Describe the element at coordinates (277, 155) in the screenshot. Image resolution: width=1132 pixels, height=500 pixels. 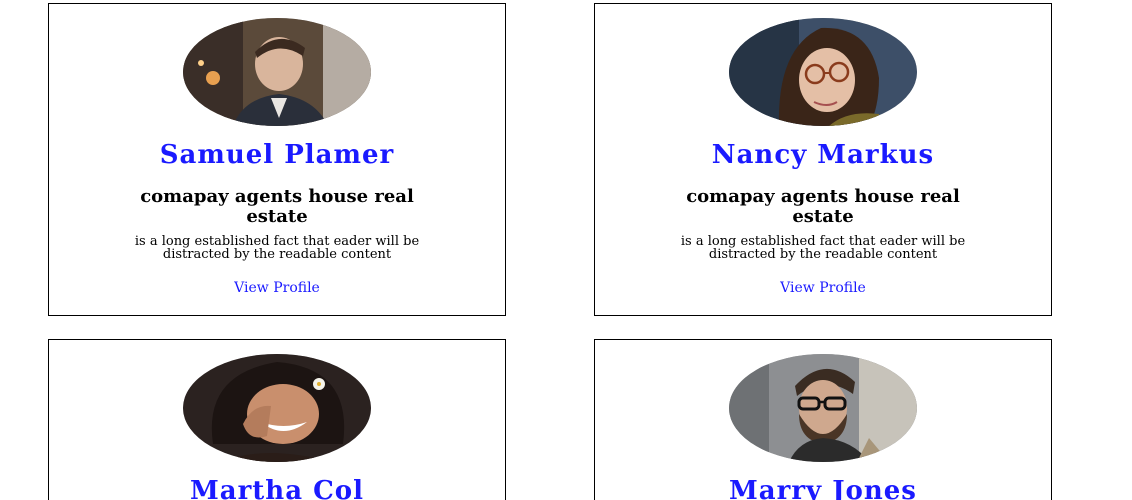
I see `profile-name: Samuel Plamer` at that location.